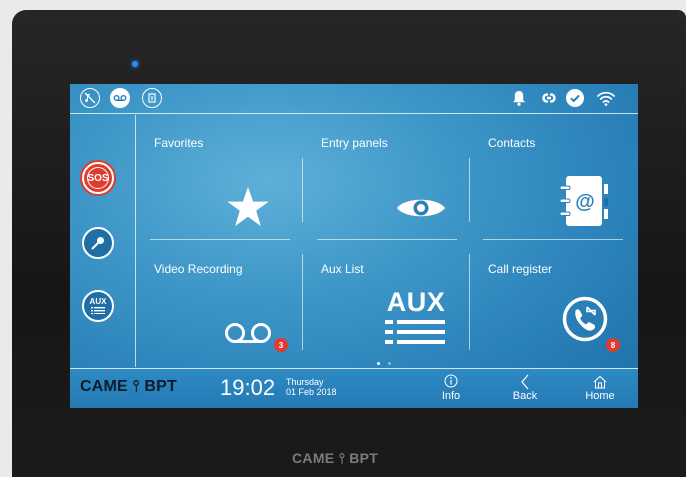 This screenshot has width=686, height=477. Describe the element at coordinates (342, 269) in the screenshot. I see `tile-label: Aux List` at that location.